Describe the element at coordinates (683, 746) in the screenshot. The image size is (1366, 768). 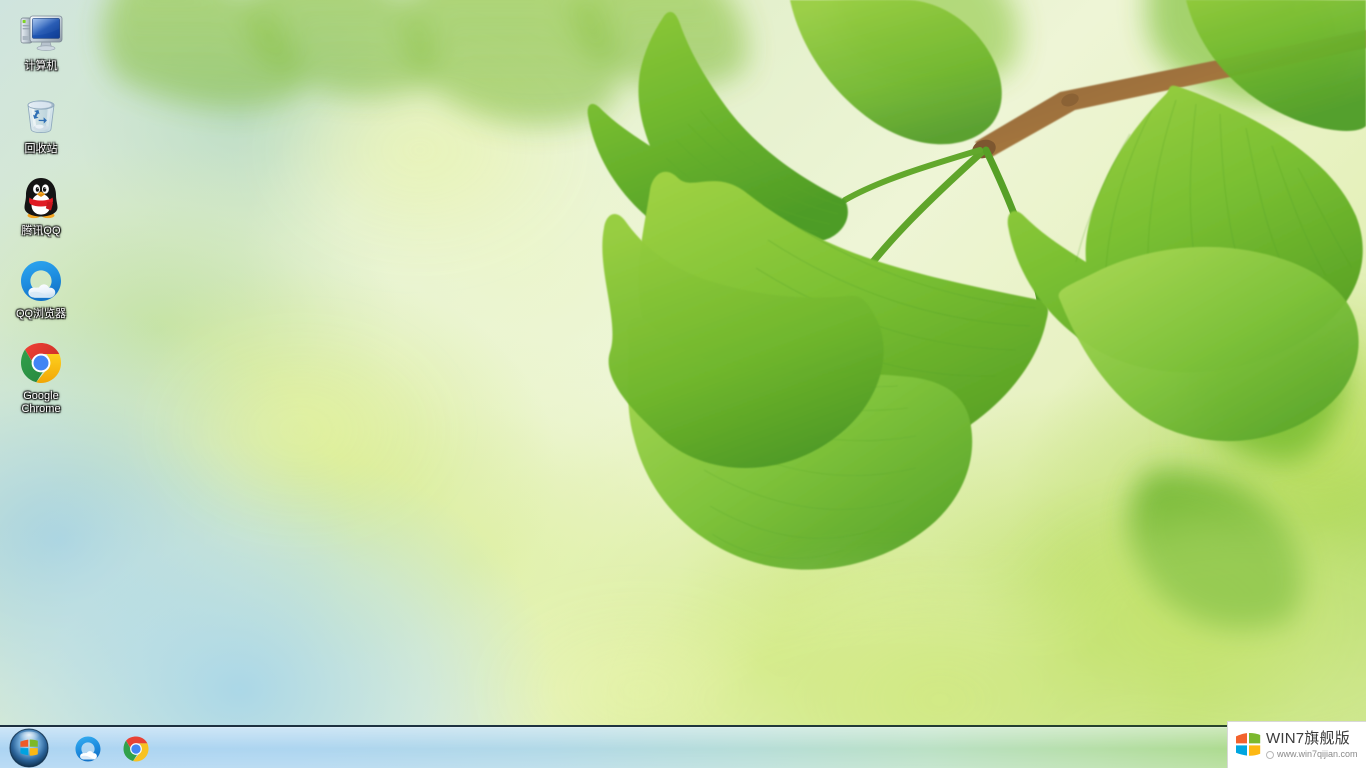
I see `taskbar` at that location.